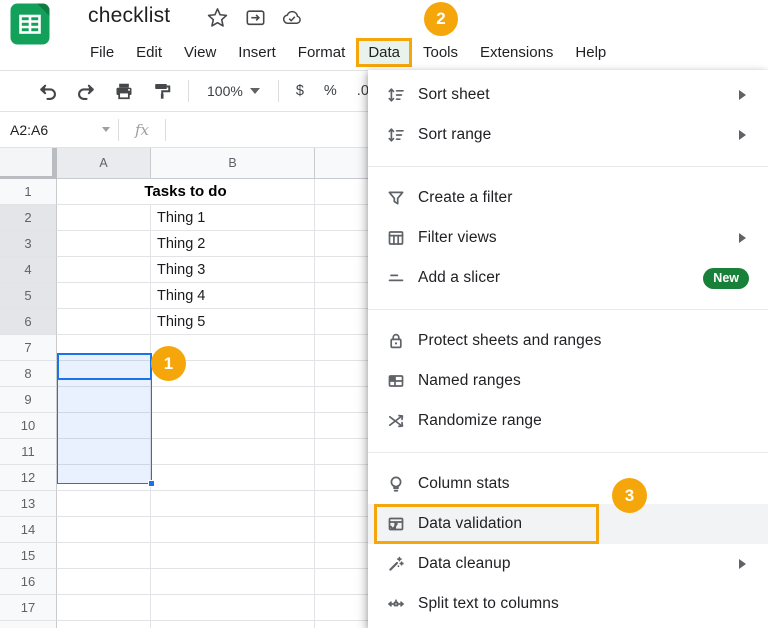  What do you see at coordinates (28, 478) in the screenshot?
I see `row-header-12: 12` at bounding box center [28, 478].